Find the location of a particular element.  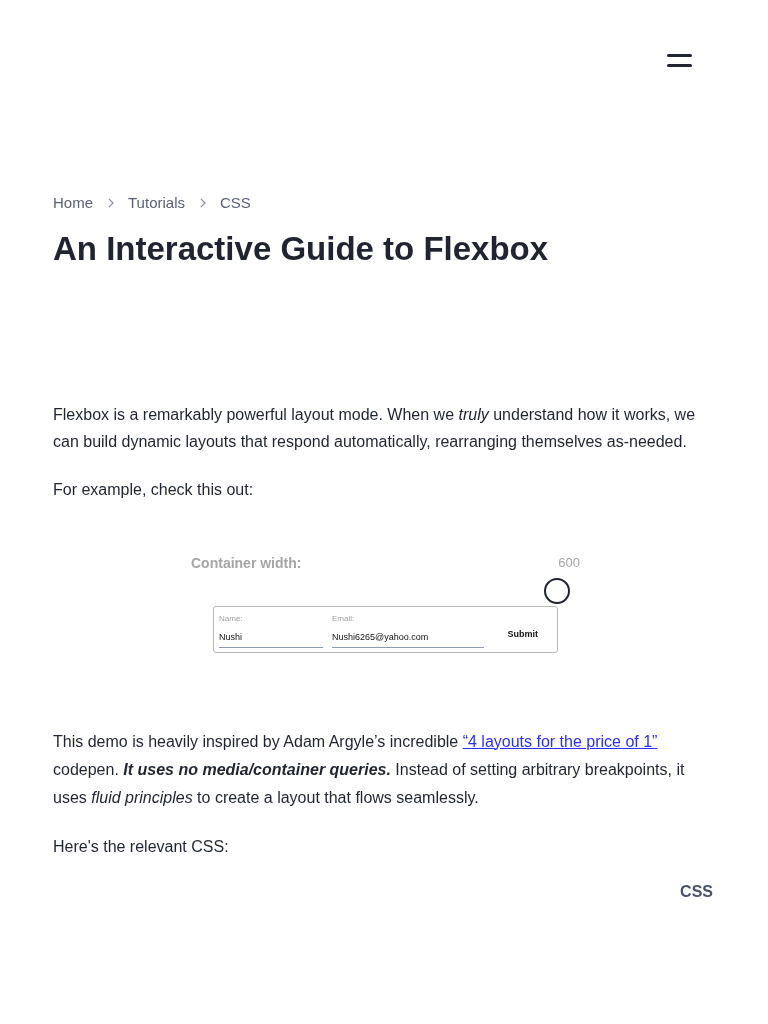

input-field: Nushi is located at coordinates (271, 639).